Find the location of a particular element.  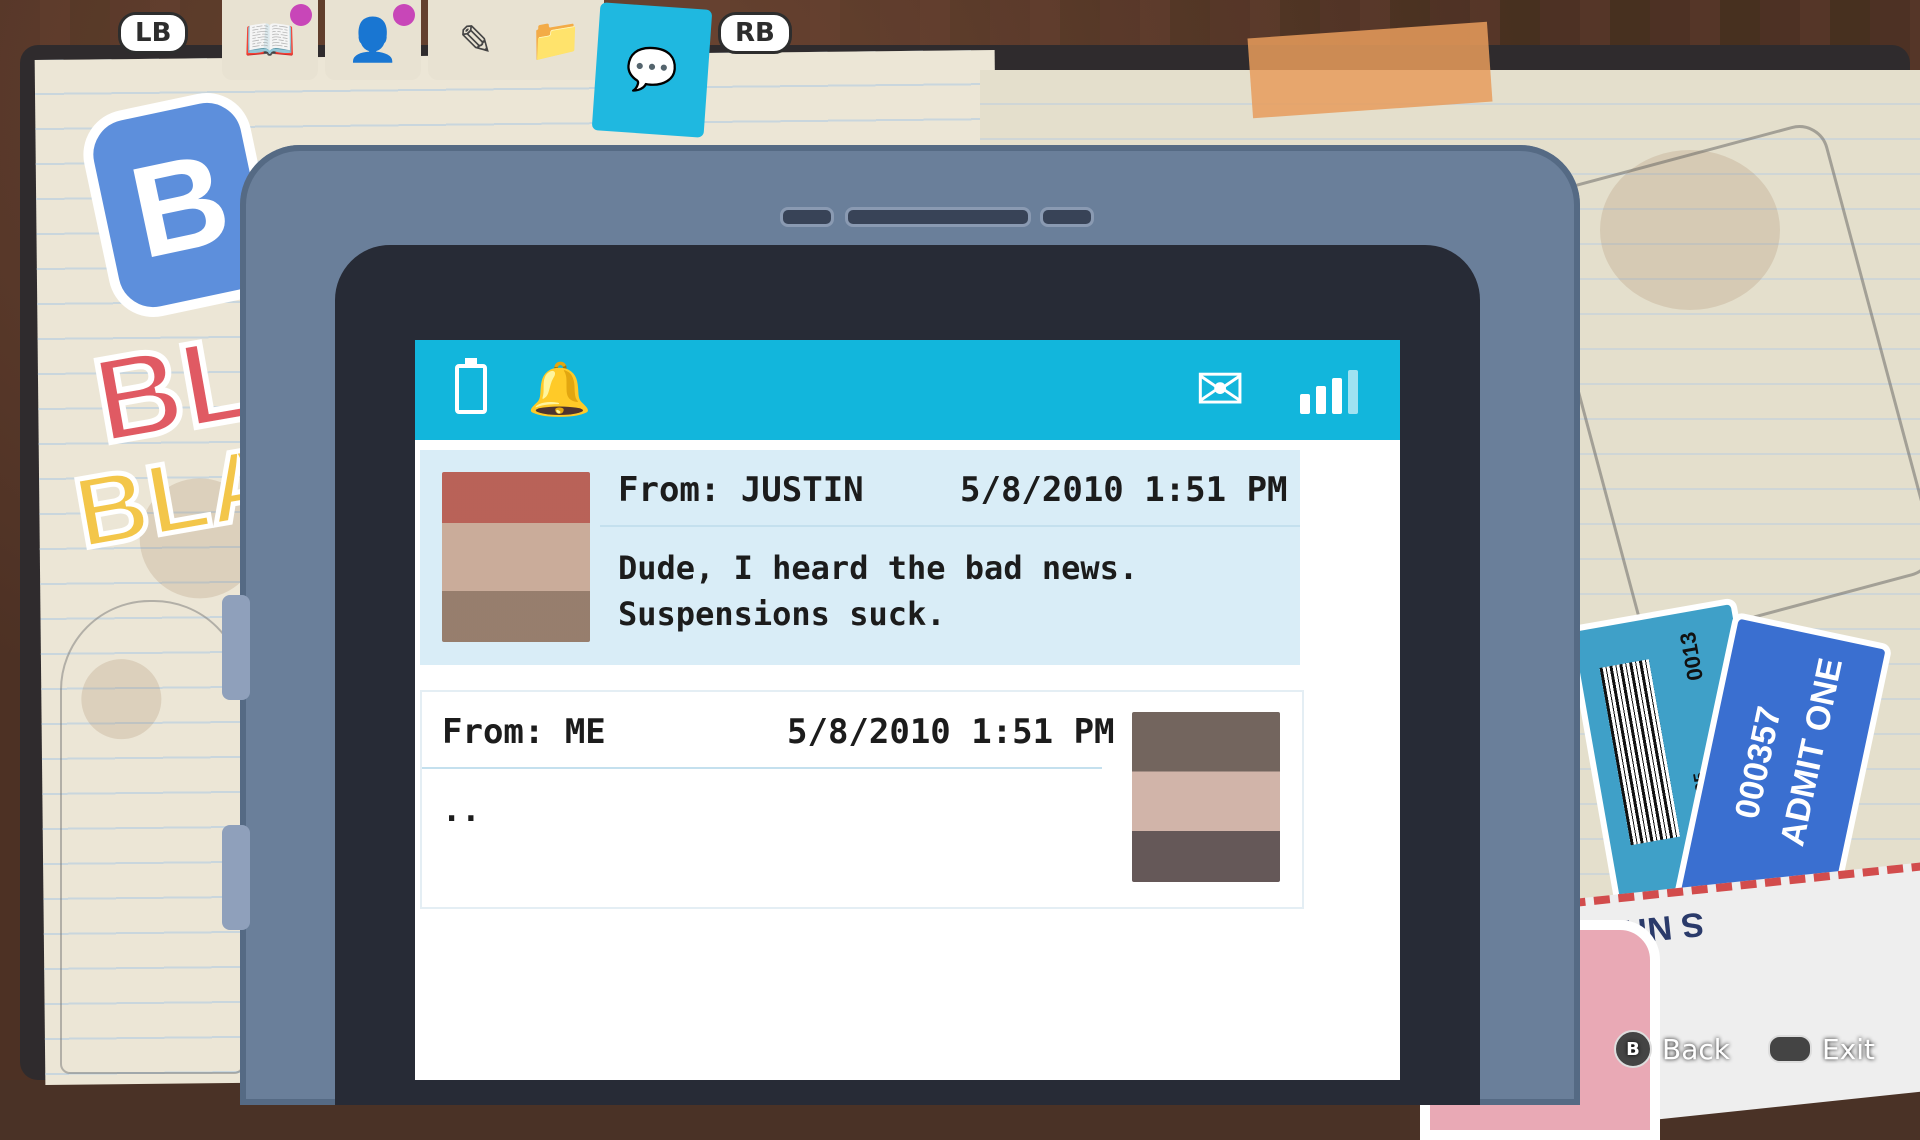

message-sender: From: ME is located at coordinates (524, 732).